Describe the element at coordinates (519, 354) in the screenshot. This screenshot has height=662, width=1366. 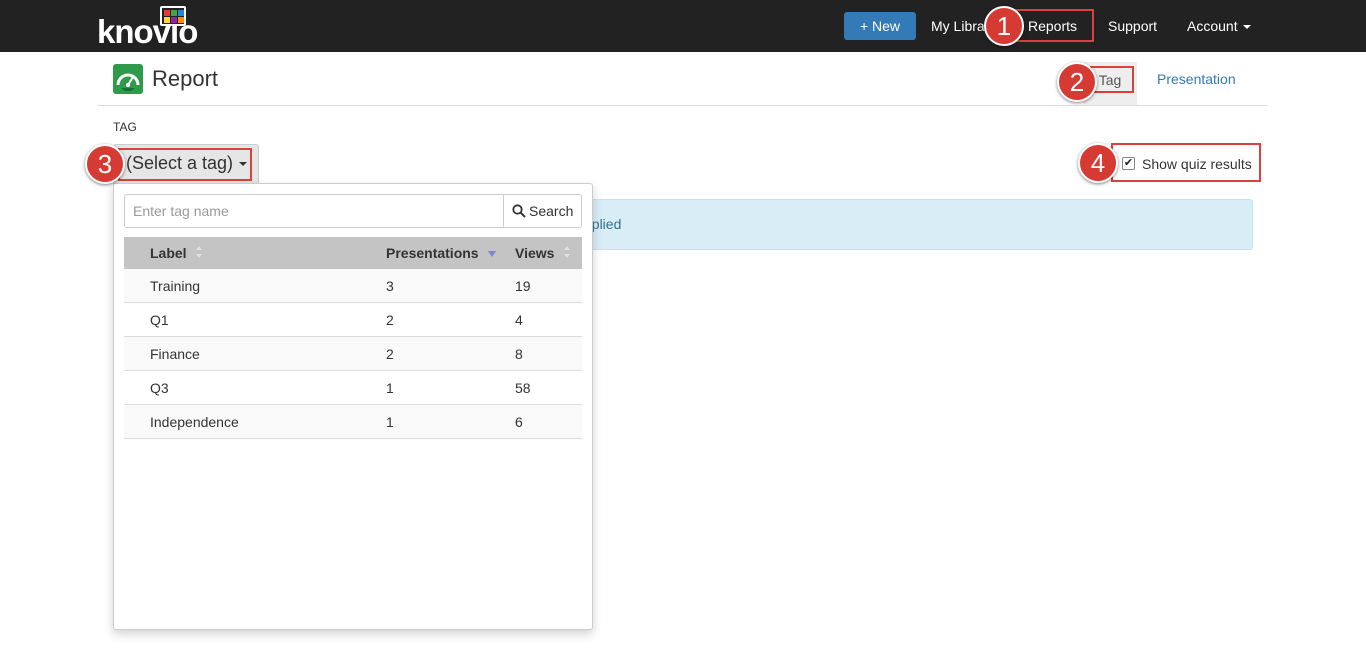
I see `cell-views: 8` at that location.